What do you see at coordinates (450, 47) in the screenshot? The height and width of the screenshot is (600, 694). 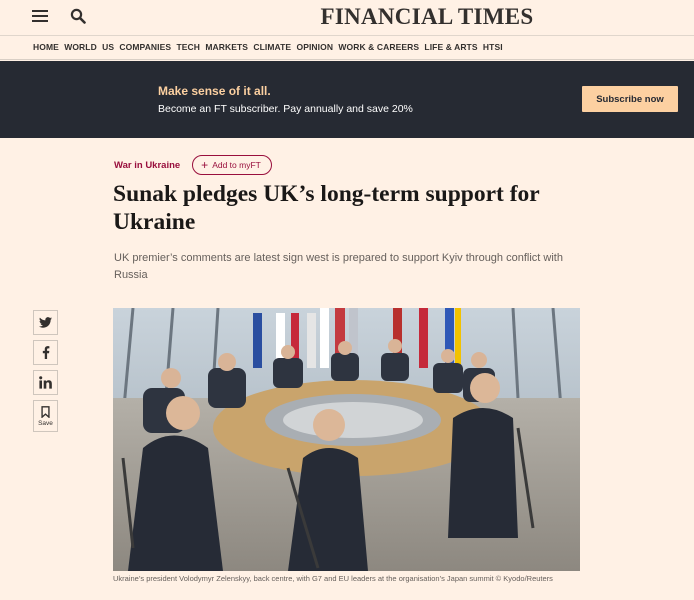 I see `nav-item-life-arts: LIFE & ARTS` at bounding box center [450, 47].